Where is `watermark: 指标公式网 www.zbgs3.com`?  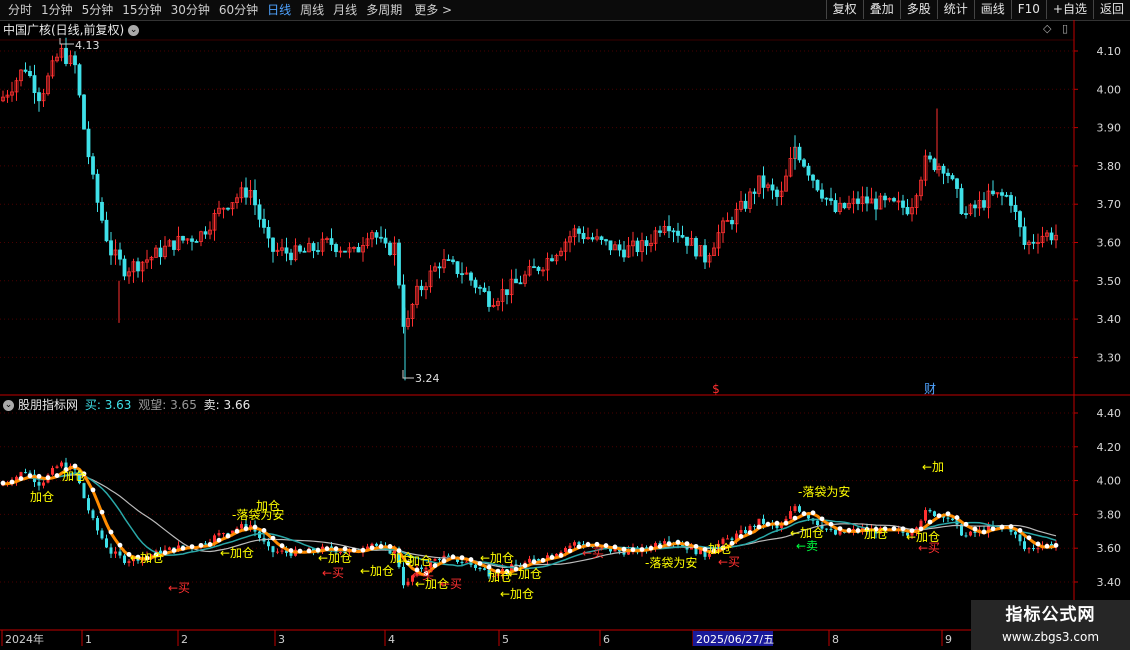
watermark: 指标公式网 www.zbgs3.com is located at coordinates (1050, 625).